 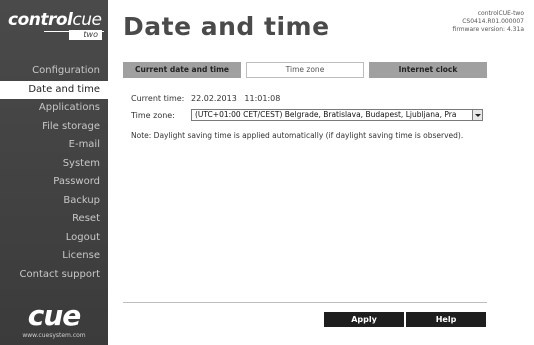 I want to click on sidebar-item-email: E-mail, so click(x=54, y=145).